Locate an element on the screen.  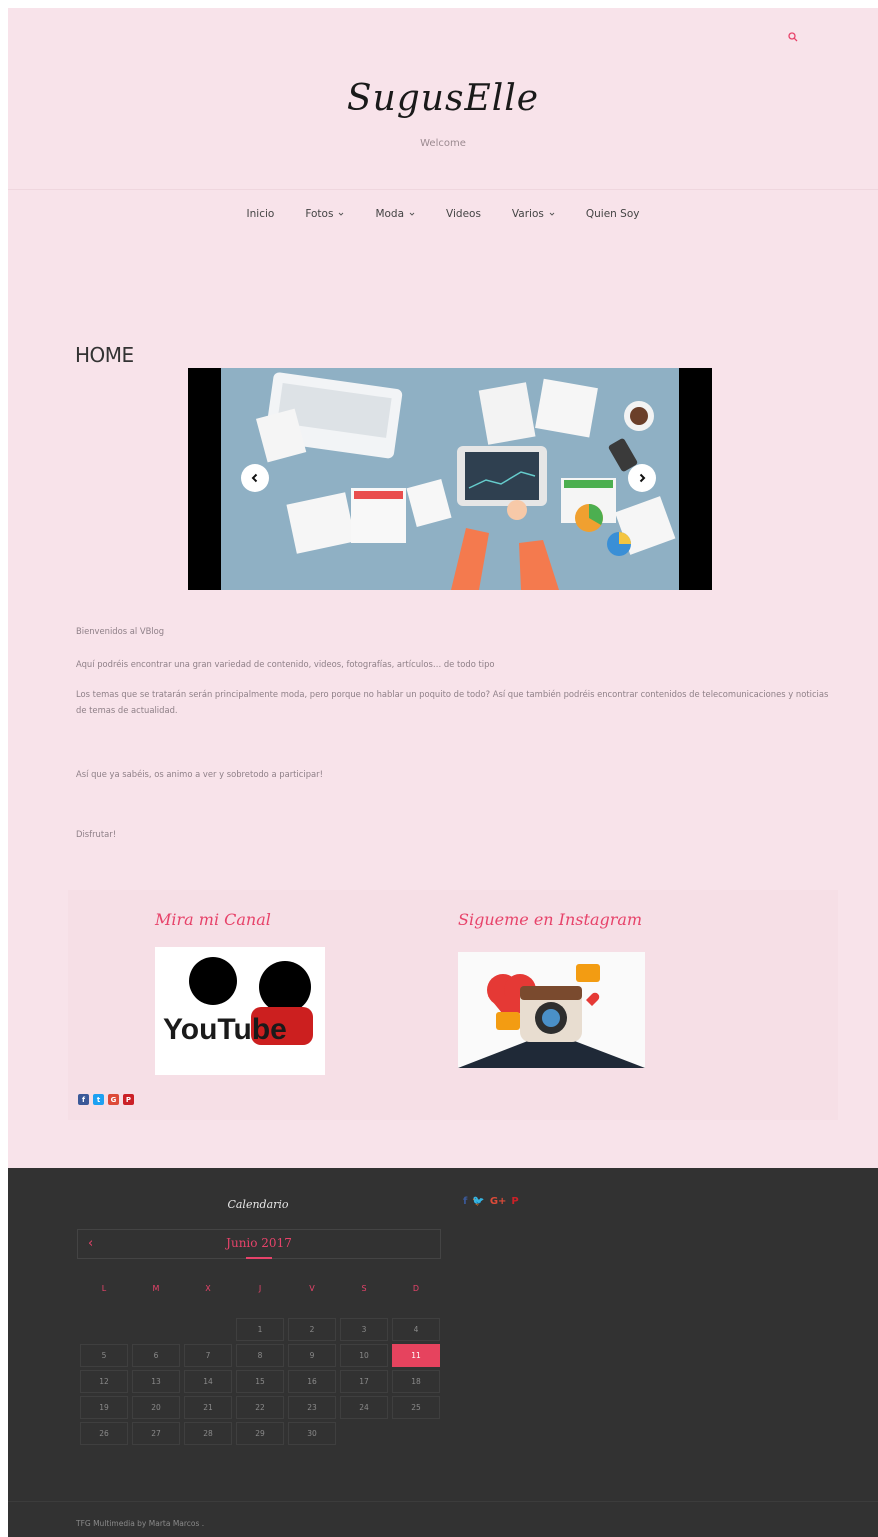
instagram-camera-icon is located at coordinates (551, 1010).